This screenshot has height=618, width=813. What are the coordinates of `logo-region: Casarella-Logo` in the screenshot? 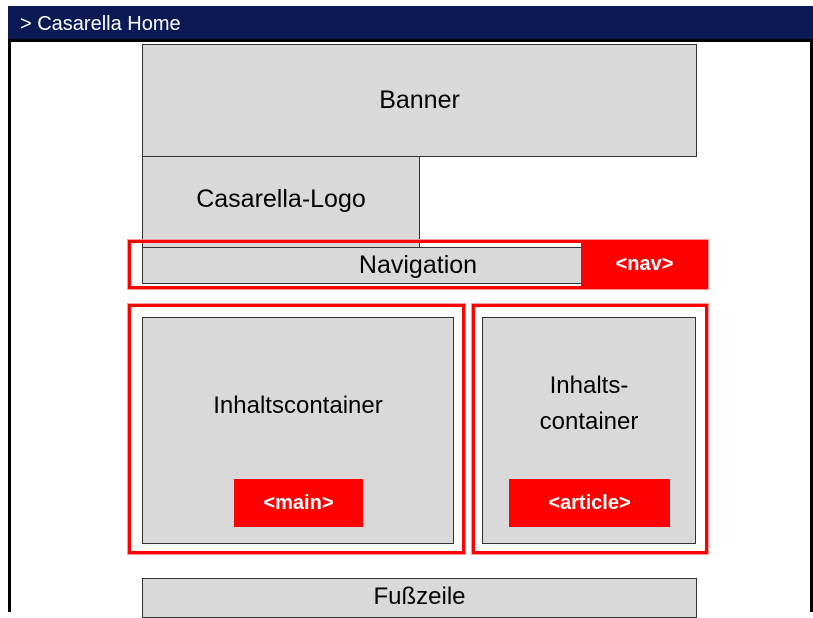 It's located at (281, 202).